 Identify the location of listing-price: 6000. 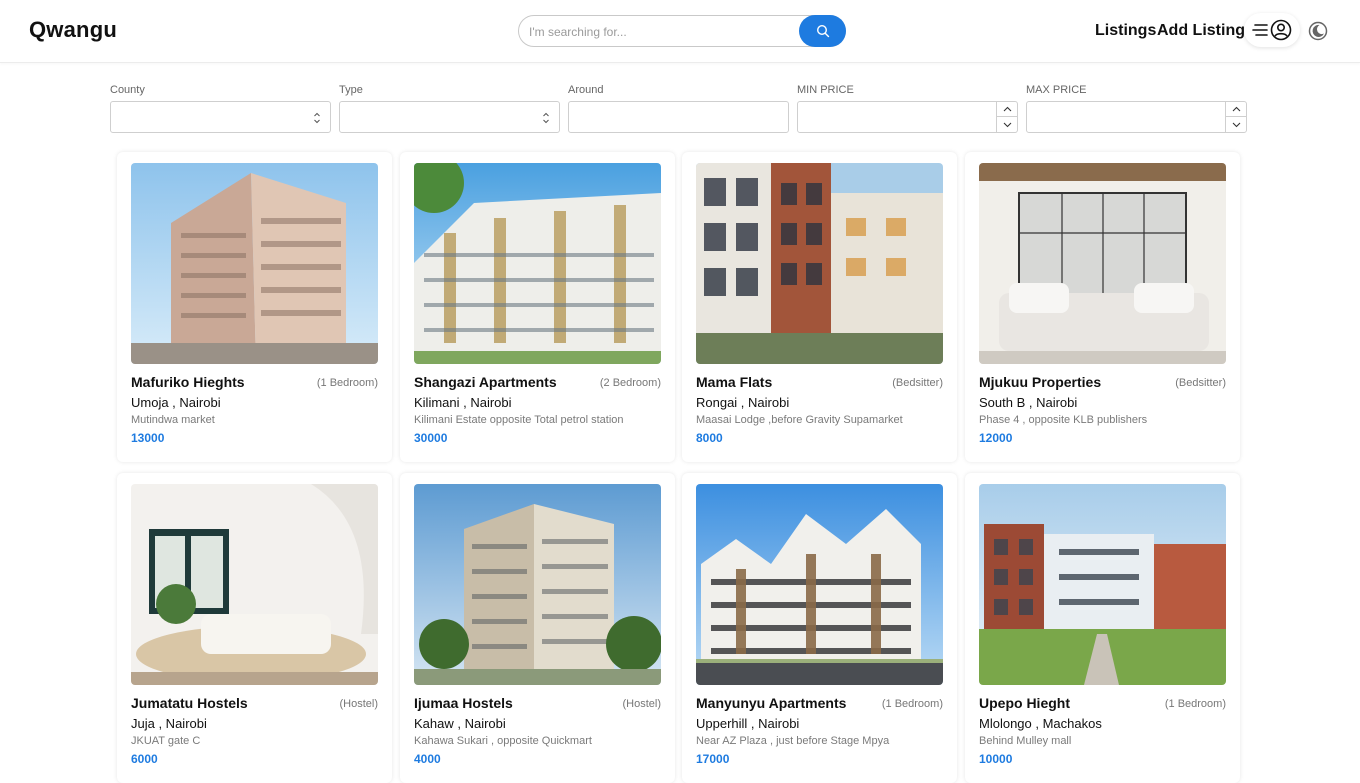
(144, 759).